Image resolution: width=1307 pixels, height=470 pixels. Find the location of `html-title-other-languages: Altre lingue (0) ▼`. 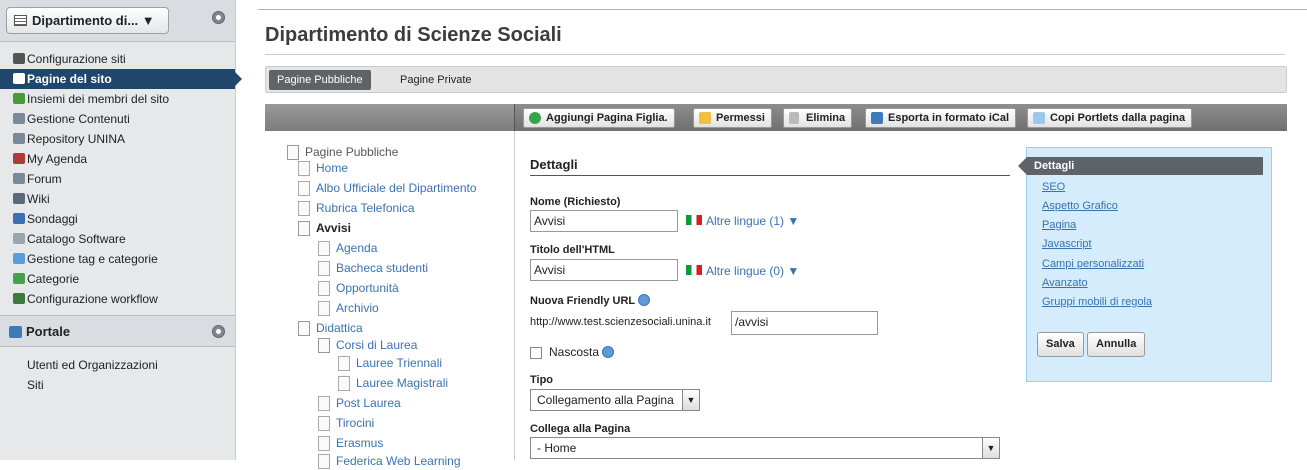

html-title-other-languages: Altre lingue (0) ▼ is located at coordinates (752, 271).